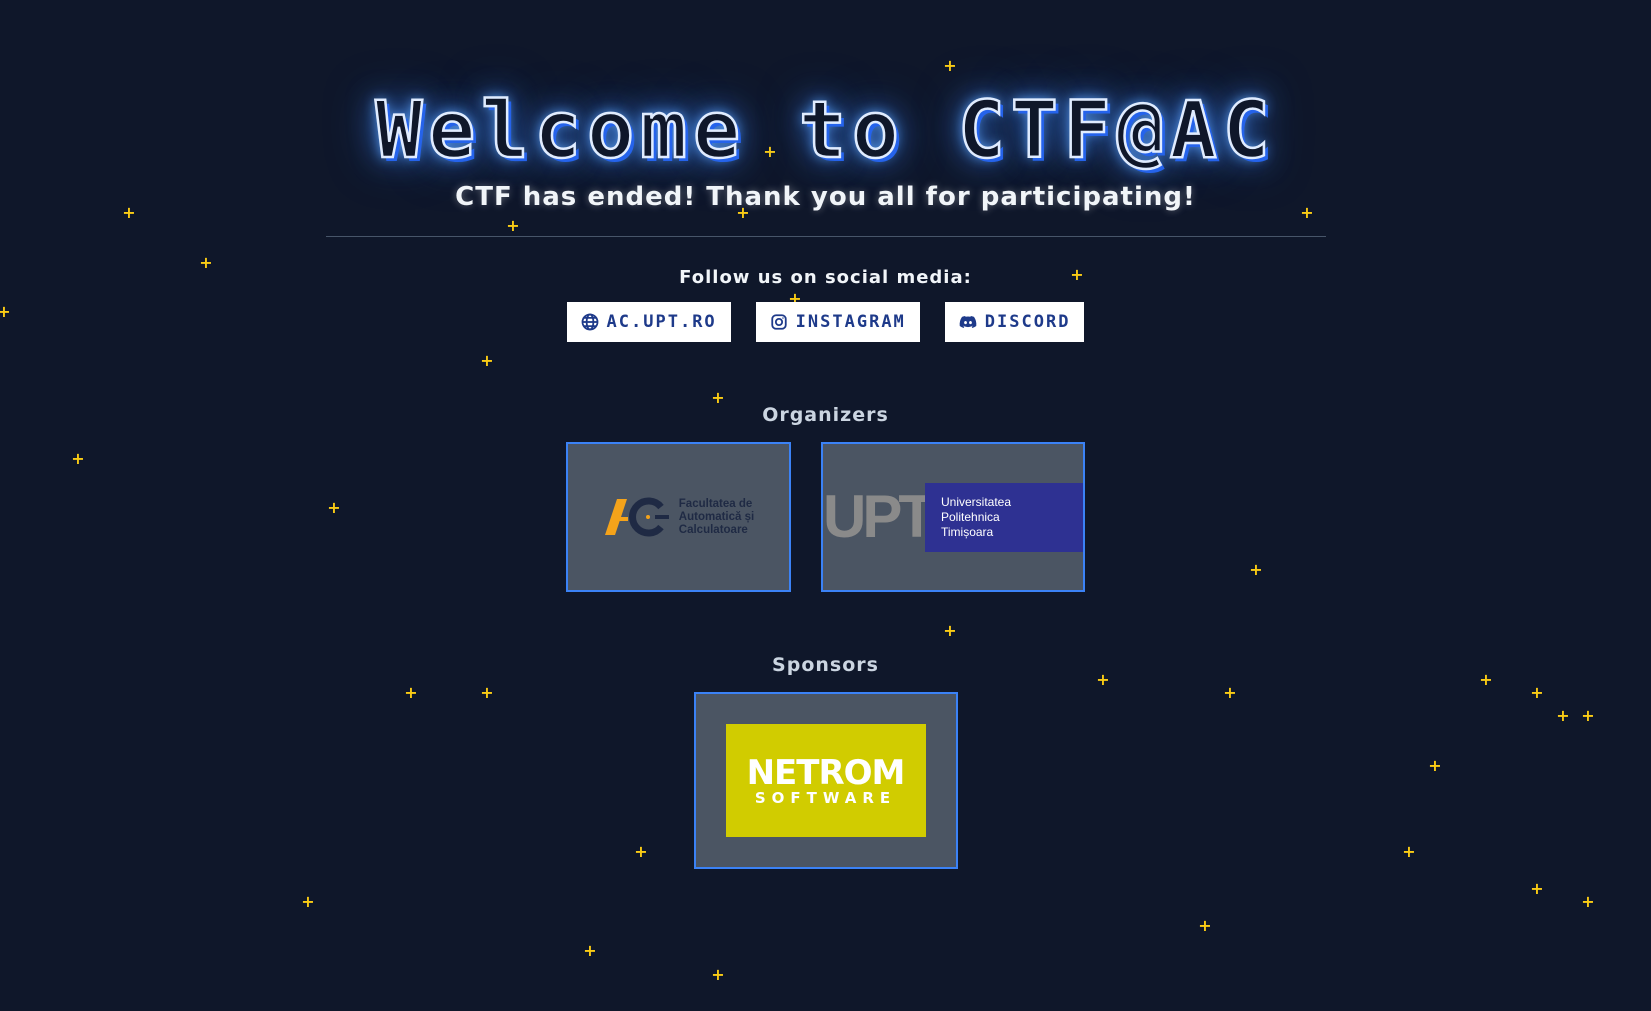 This screenshot has width=1651, height=1011. Describe the element at coordinates (825, 131) in the screenshot. I see `page-title: Welcome to CTF@AC` at that location.